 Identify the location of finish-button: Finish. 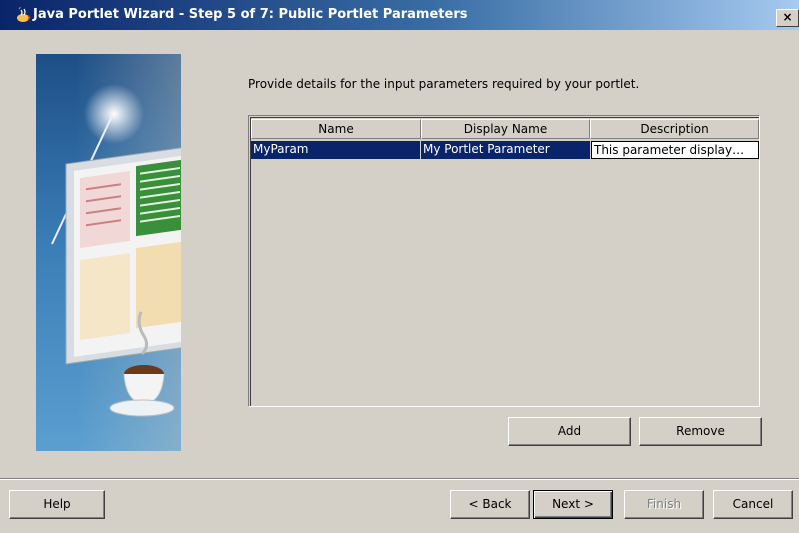
(664, 504).